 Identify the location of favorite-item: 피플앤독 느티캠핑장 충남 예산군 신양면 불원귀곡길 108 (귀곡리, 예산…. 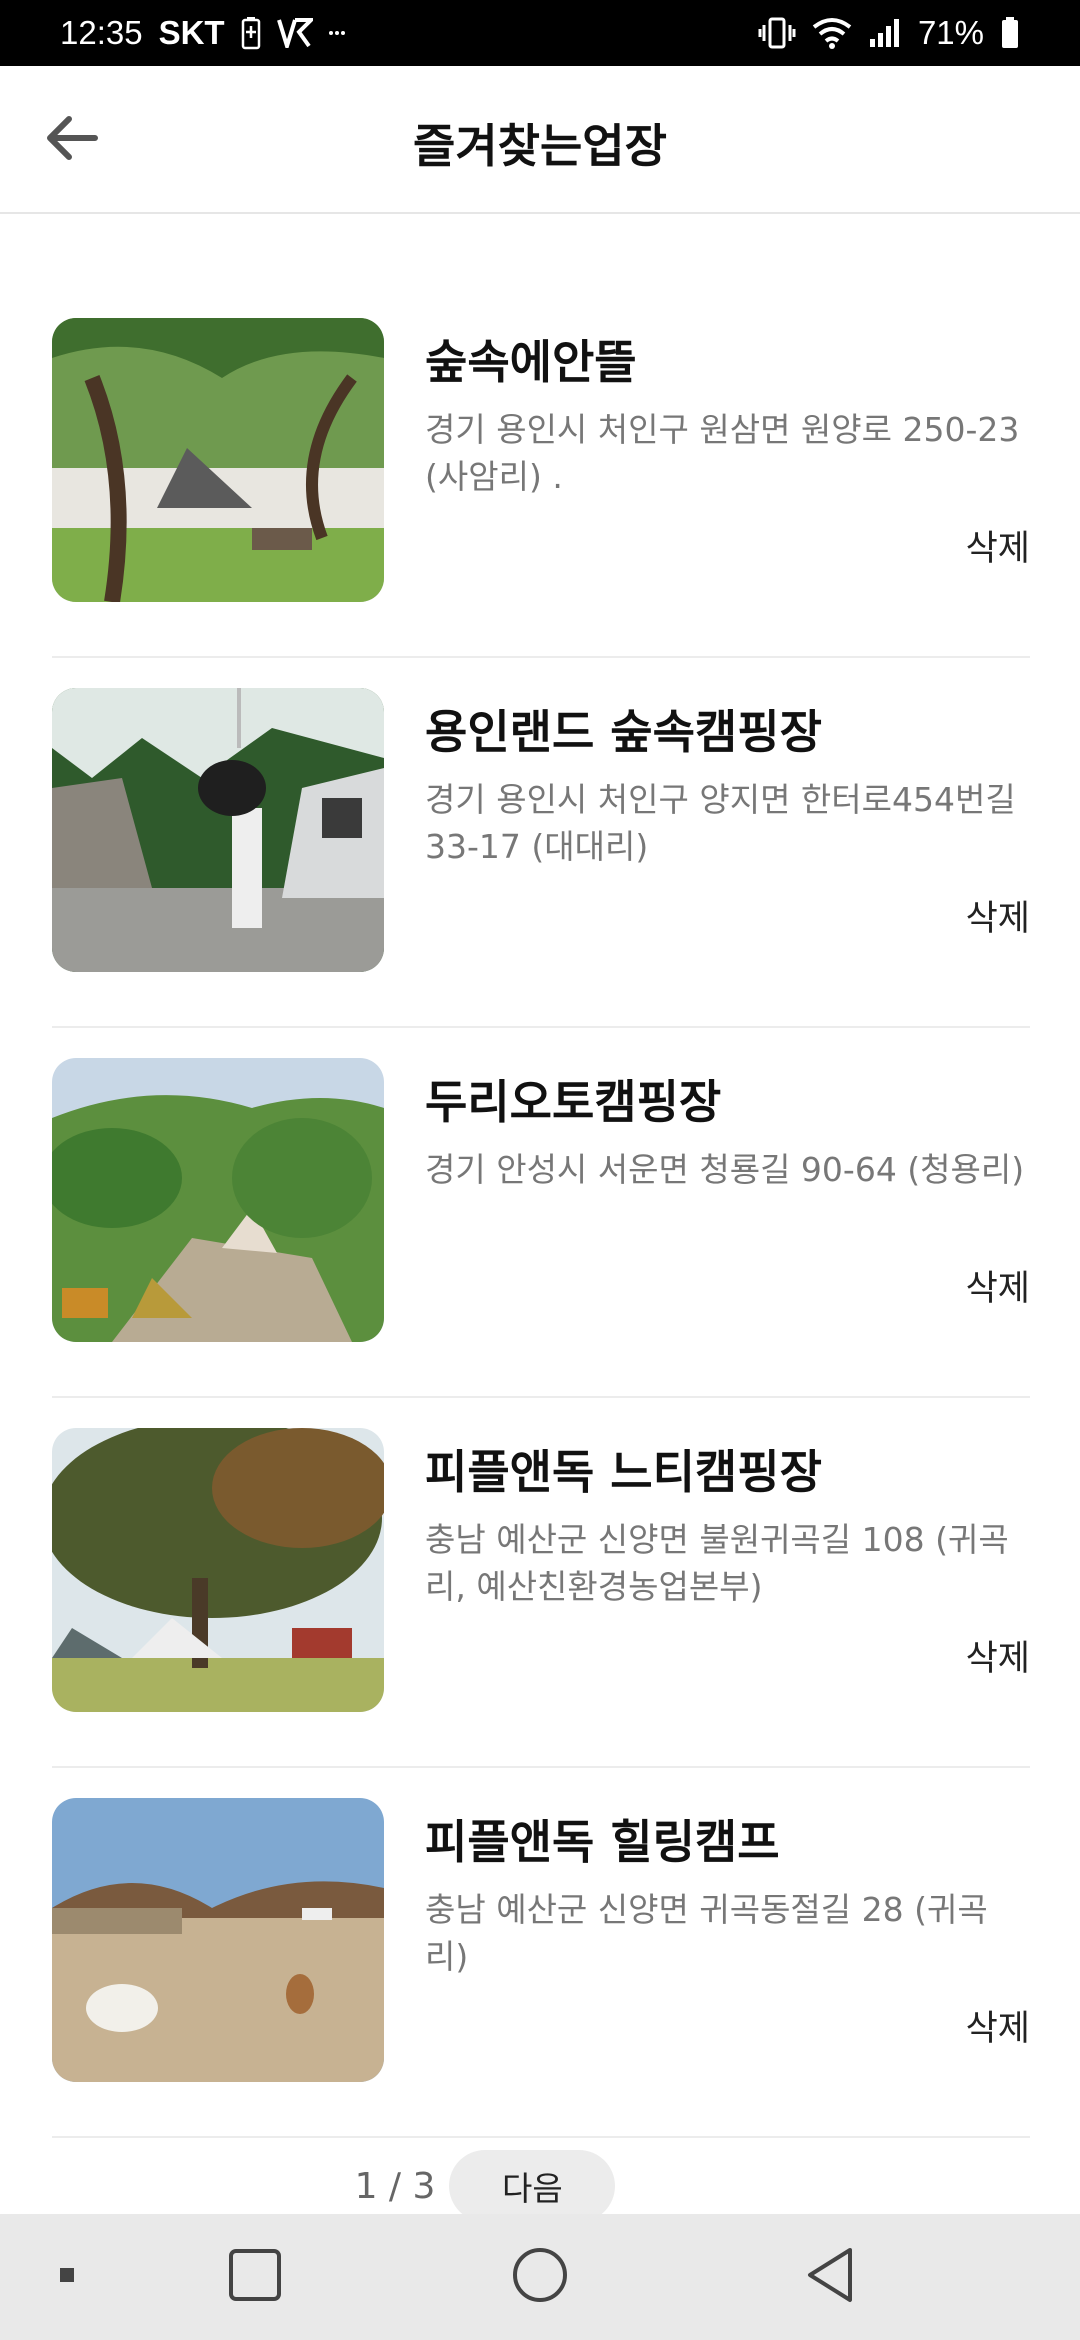
(541, 1583).